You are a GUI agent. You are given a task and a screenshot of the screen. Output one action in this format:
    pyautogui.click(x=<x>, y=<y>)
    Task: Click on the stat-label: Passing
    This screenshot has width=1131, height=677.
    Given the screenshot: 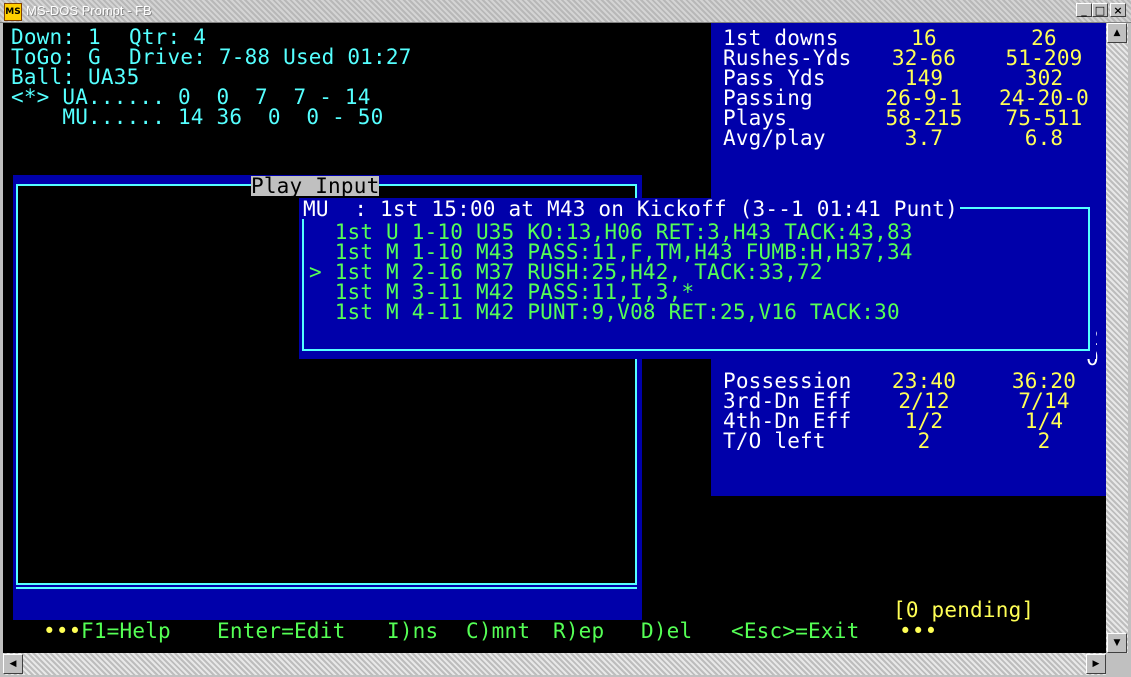 What is the action you would take?
    pyautogui.click(x=768, y=98)
    